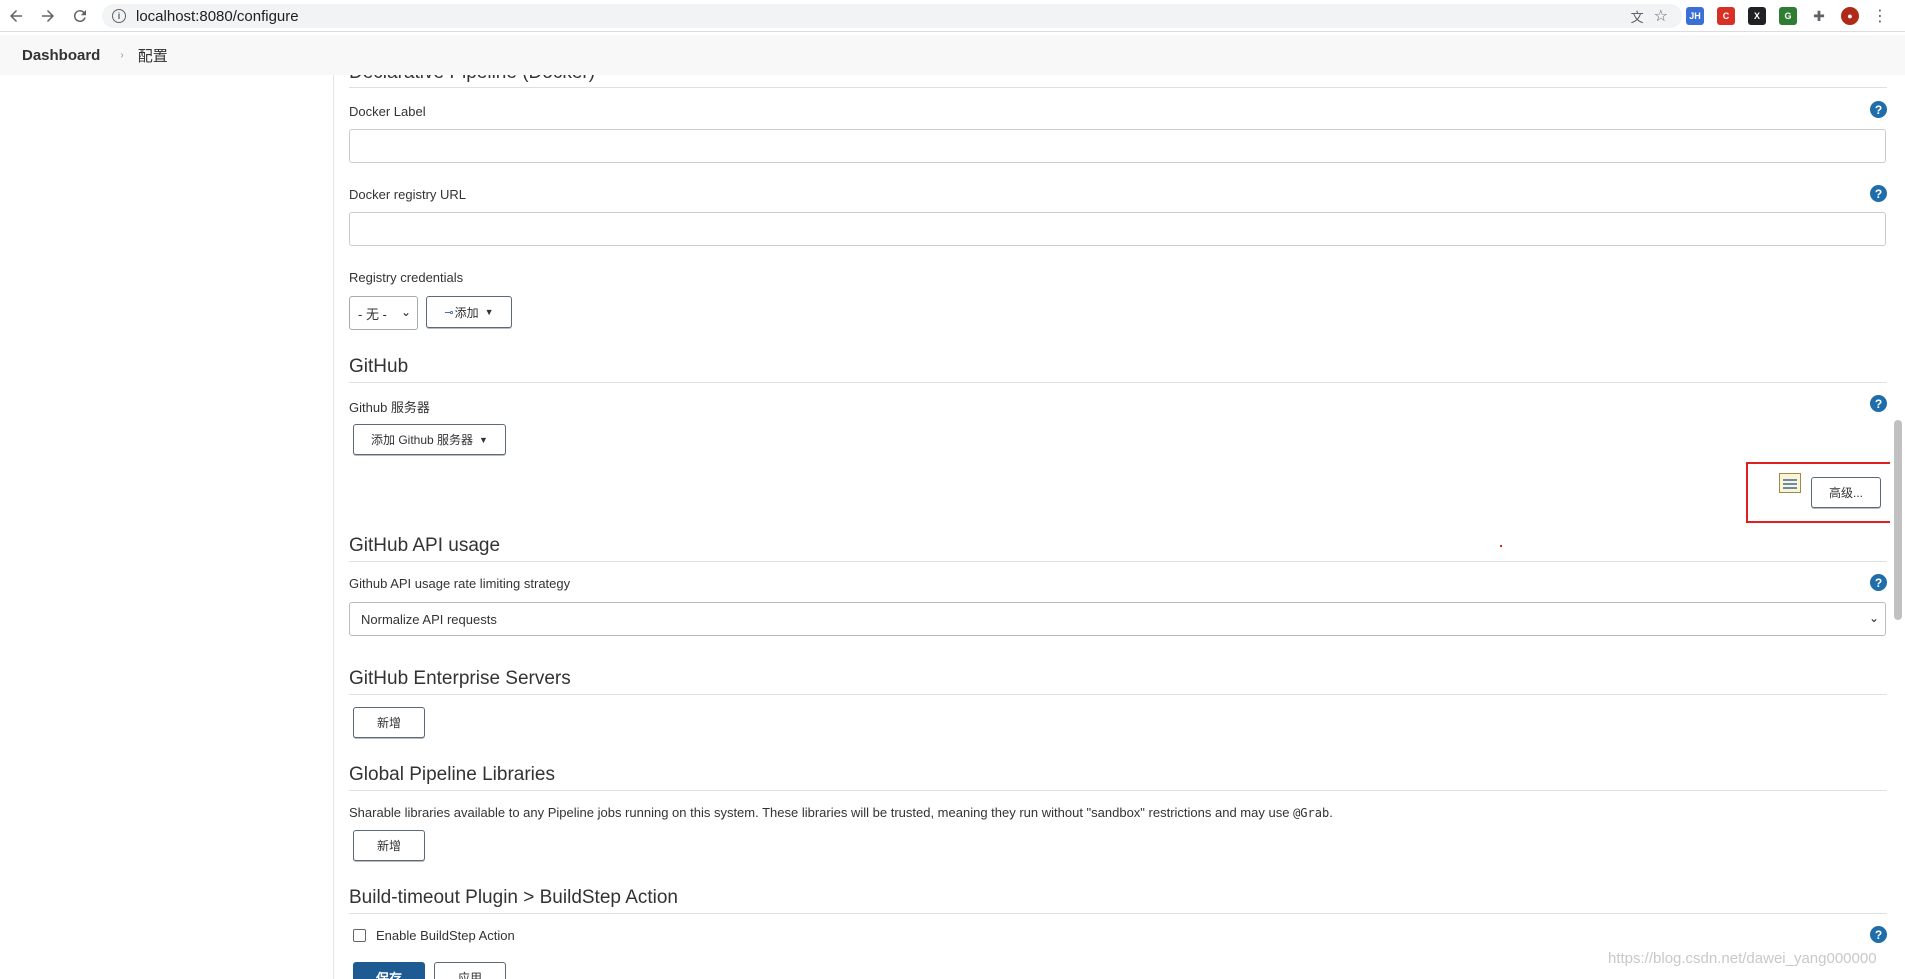 The width and height of the screenshot is (1905, 979). What do you see at coordinates (388, 975) in the screenshot?
I see `save-label: 保存` at bounding box center [388, 975].